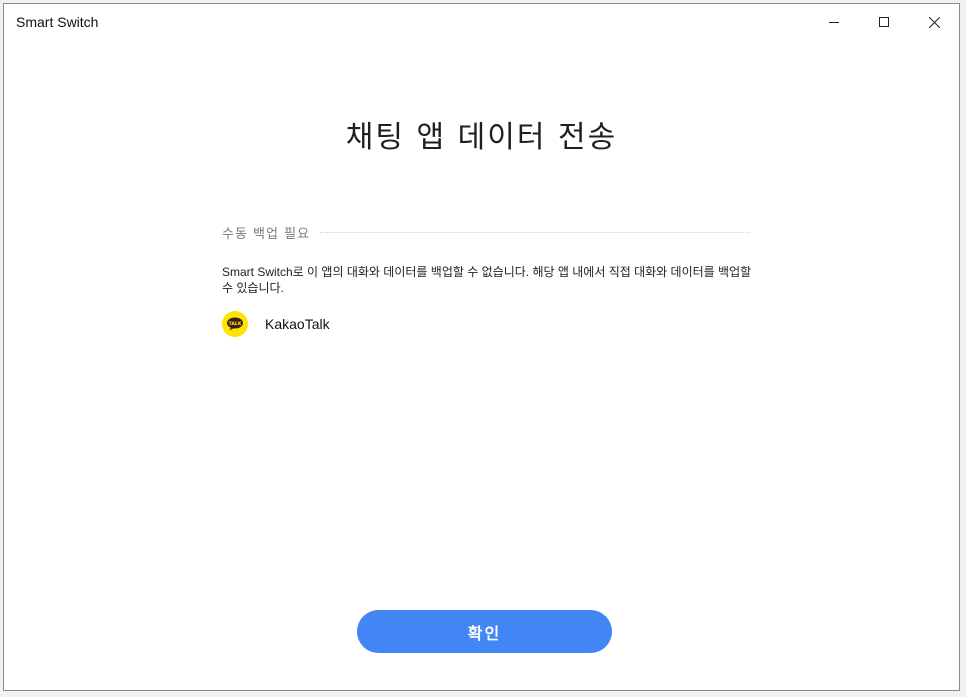 The image size is (966, 697). I want to click on page-title: 채팅 앱 데이터 전송, so click(481, 137).